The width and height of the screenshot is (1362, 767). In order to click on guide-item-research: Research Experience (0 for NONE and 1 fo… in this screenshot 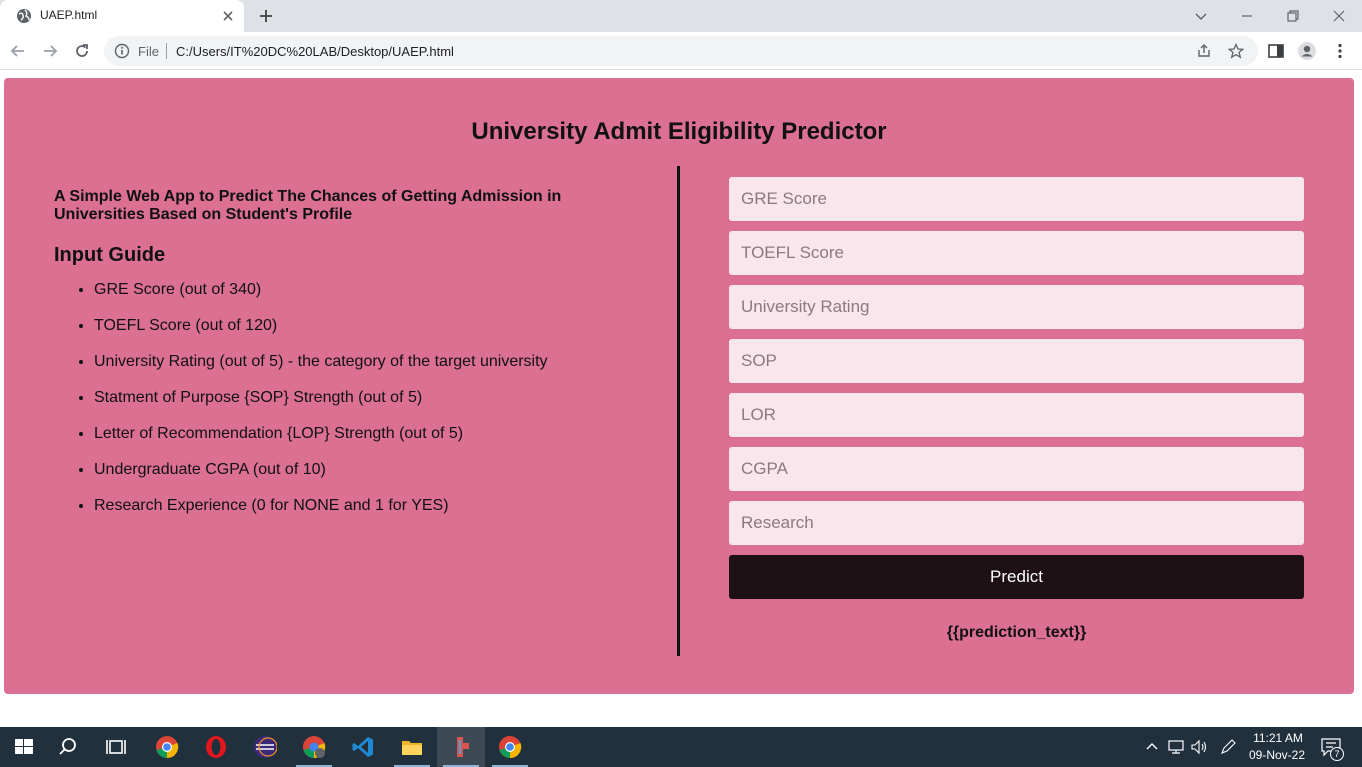, I will do `click(354, 515)`.